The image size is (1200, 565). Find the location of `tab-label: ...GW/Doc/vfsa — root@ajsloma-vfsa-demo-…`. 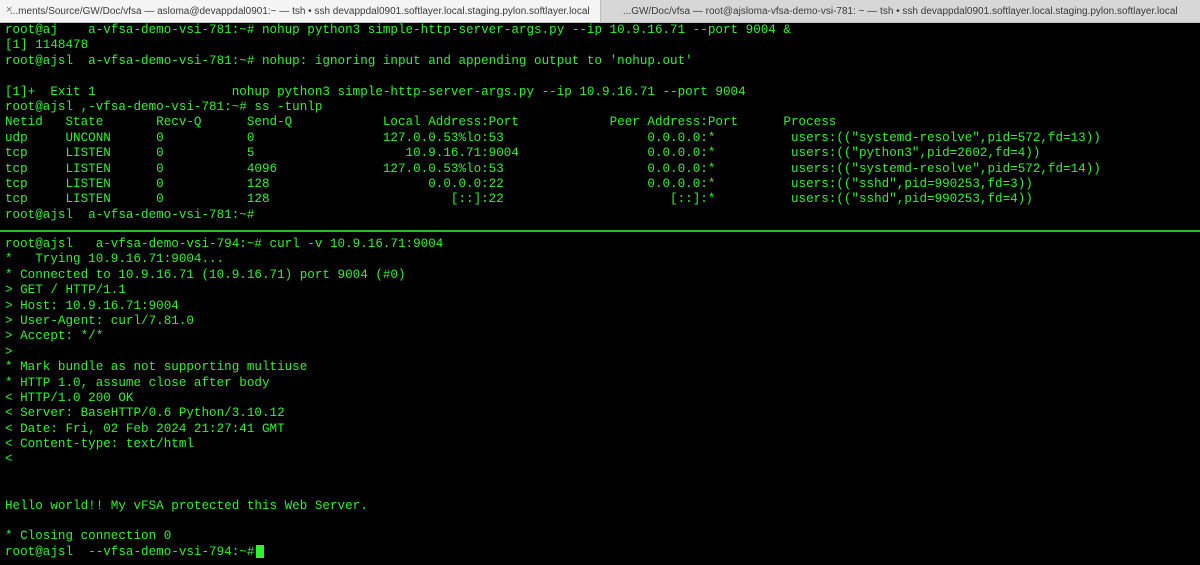

tab-label: ...GW/Doc/vfsa — root@ajsloma-vfsa-demo-… is located at coordinates (900, 11).